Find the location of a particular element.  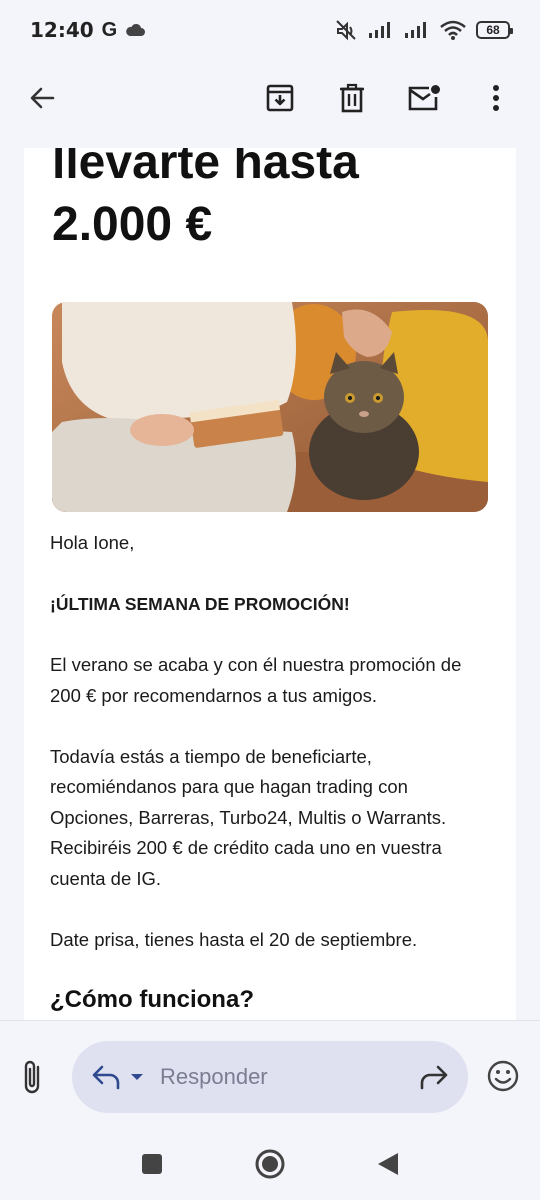

back-triangle-icon is located at coordinates (388, 1163).